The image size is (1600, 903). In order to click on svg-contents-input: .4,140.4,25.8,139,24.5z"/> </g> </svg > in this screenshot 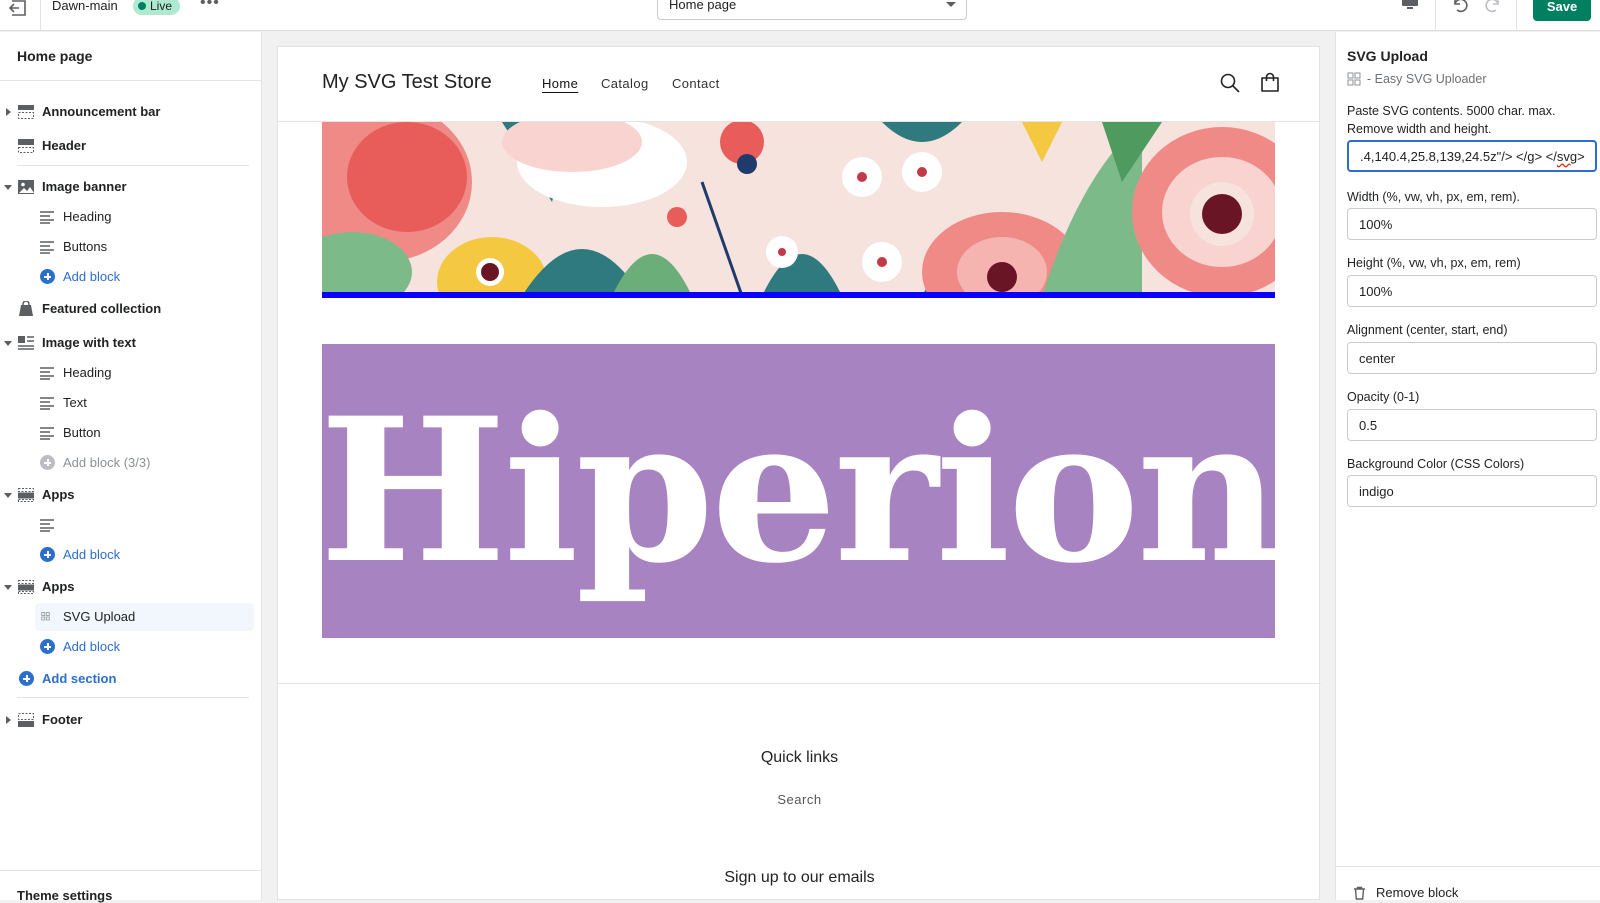, I will do `click(1472, 156)`.